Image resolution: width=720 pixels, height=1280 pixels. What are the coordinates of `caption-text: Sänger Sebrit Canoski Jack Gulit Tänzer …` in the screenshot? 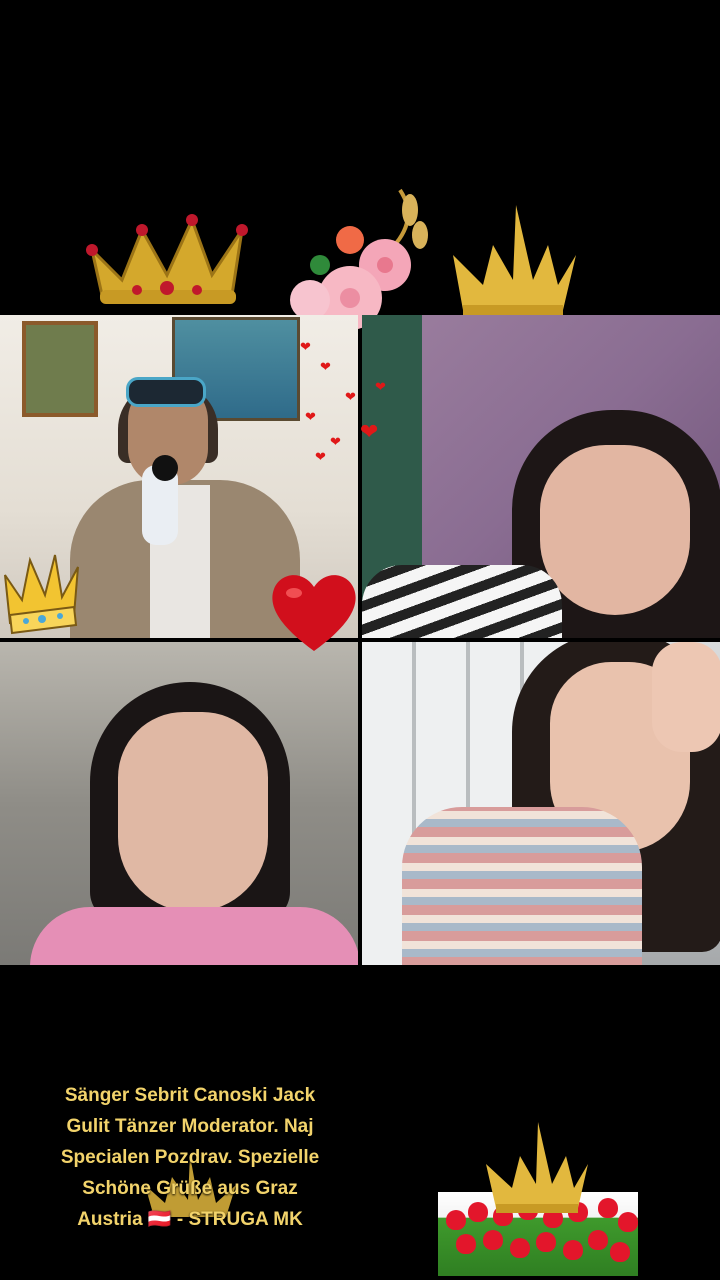 It's located at (190, 1157).